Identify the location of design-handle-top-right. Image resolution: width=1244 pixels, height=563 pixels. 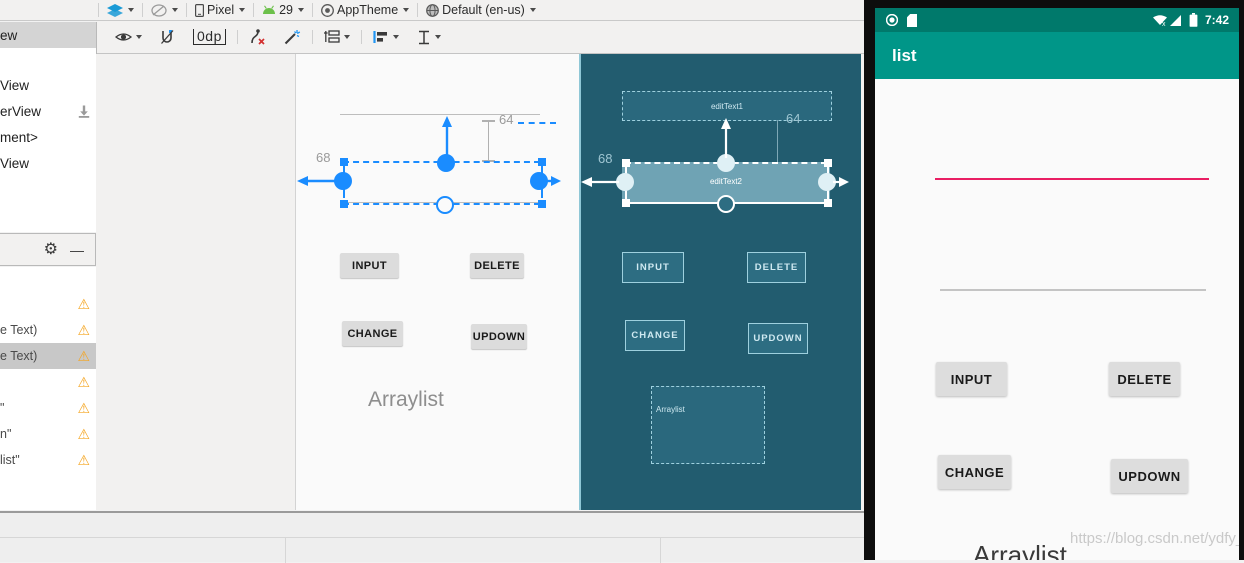
(542, 162).